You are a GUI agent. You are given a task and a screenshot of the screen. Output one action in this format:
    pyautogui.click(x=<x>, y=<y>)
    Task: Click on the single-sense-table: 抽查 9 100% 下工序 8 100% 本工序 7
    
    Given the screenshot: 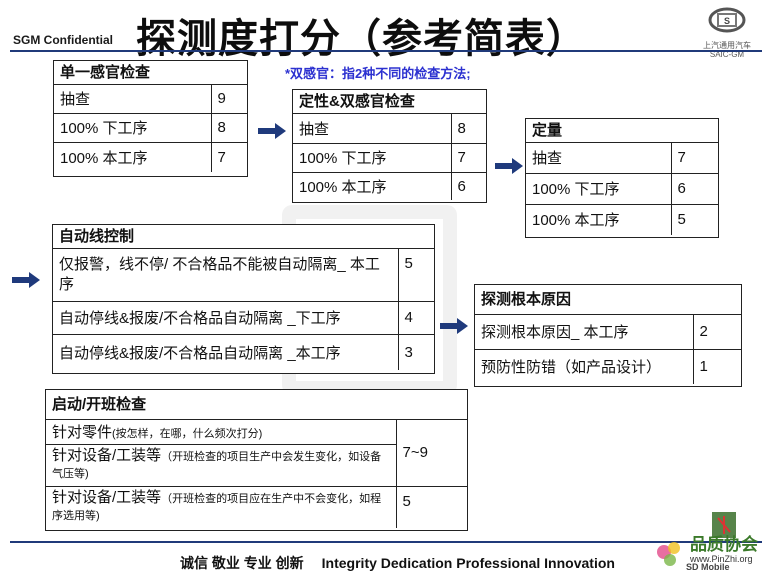 What is the action you would take?
    pyautogui.click(x=150, y=128)
    